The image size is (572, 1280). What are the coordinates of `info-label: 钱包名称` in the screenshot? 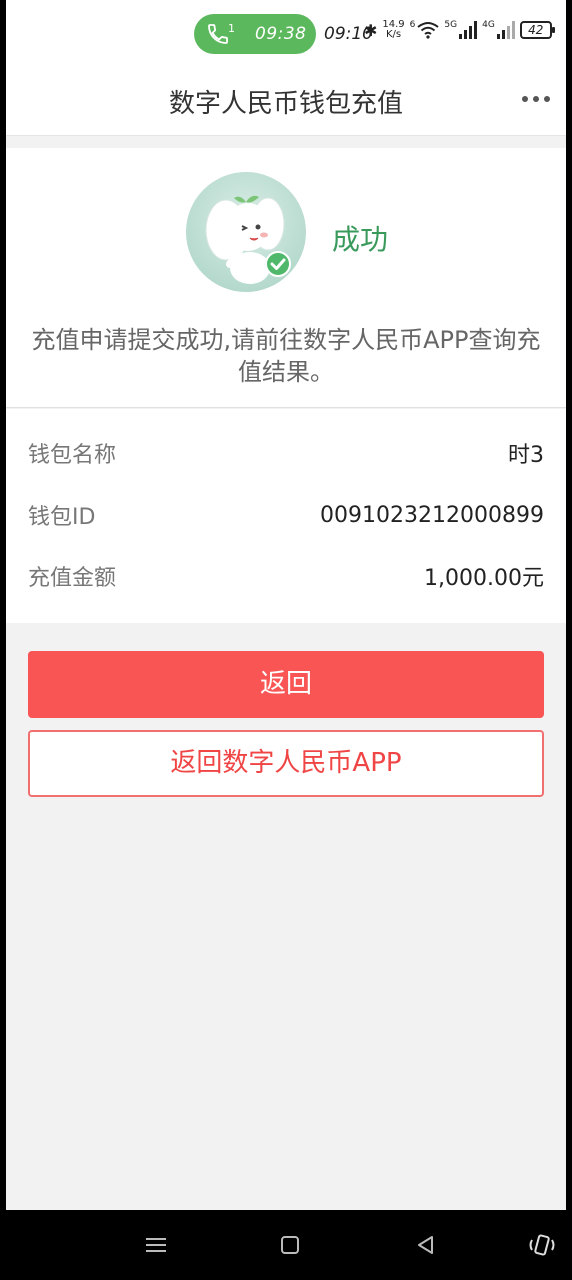 It's located at (72, 455).